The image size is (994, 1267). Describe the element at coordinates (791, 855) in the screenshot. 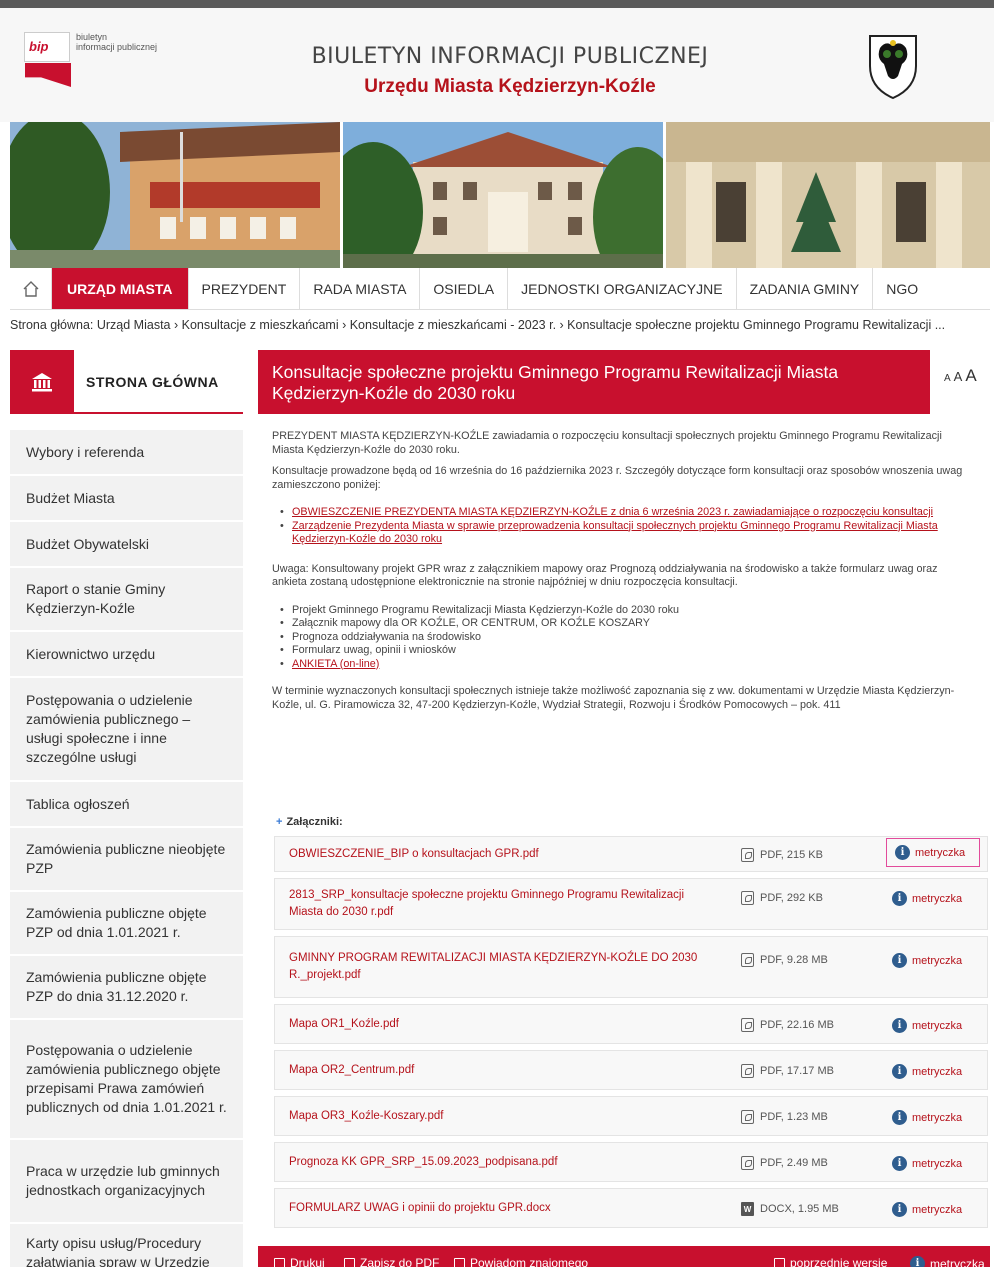

I see `attachment-size: PDF, 215 KB` at that location.